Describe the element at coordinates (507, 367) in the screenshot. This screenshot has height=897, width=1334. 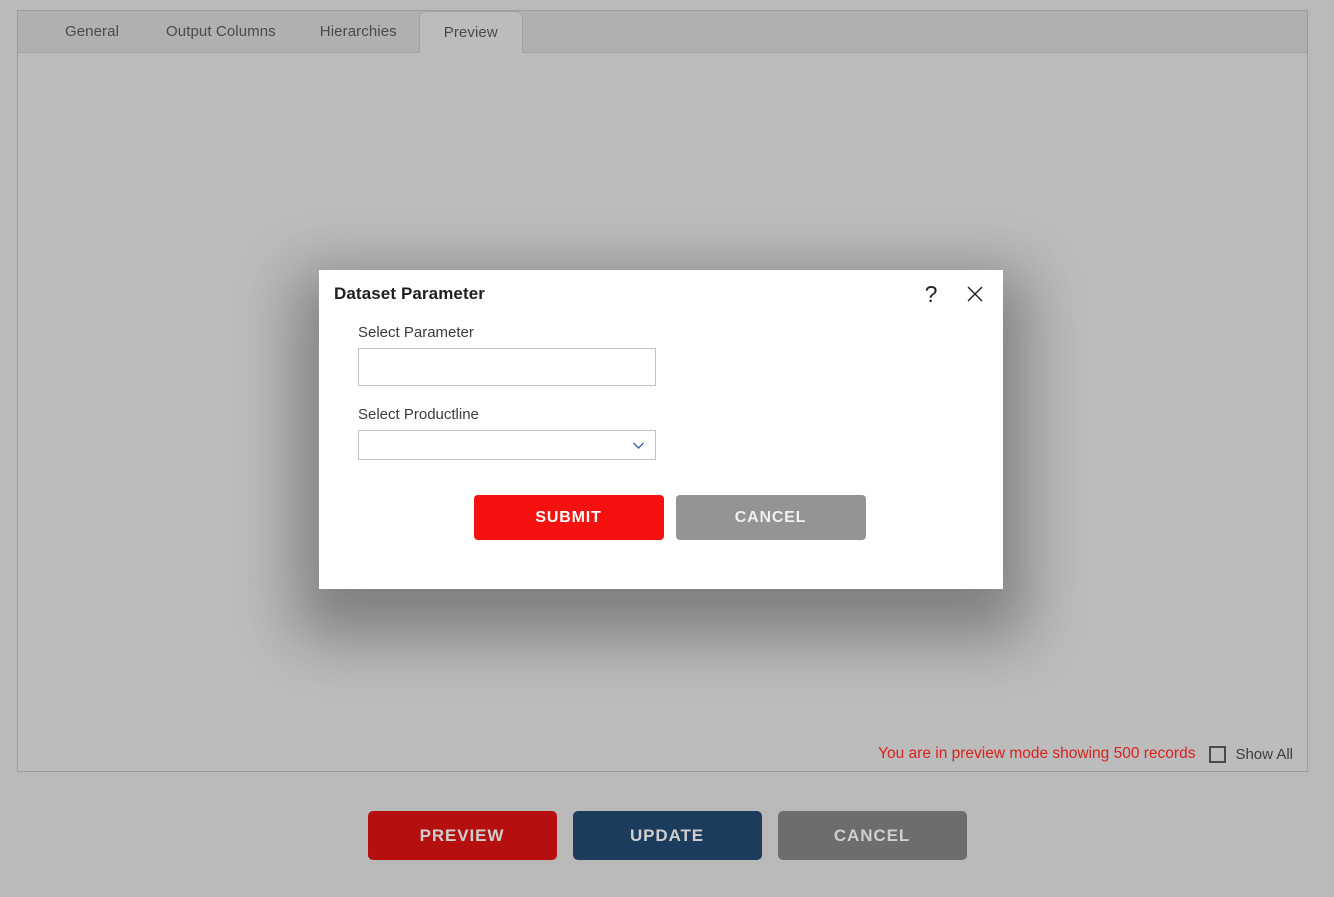
I see `select-parameter-input` at that location.